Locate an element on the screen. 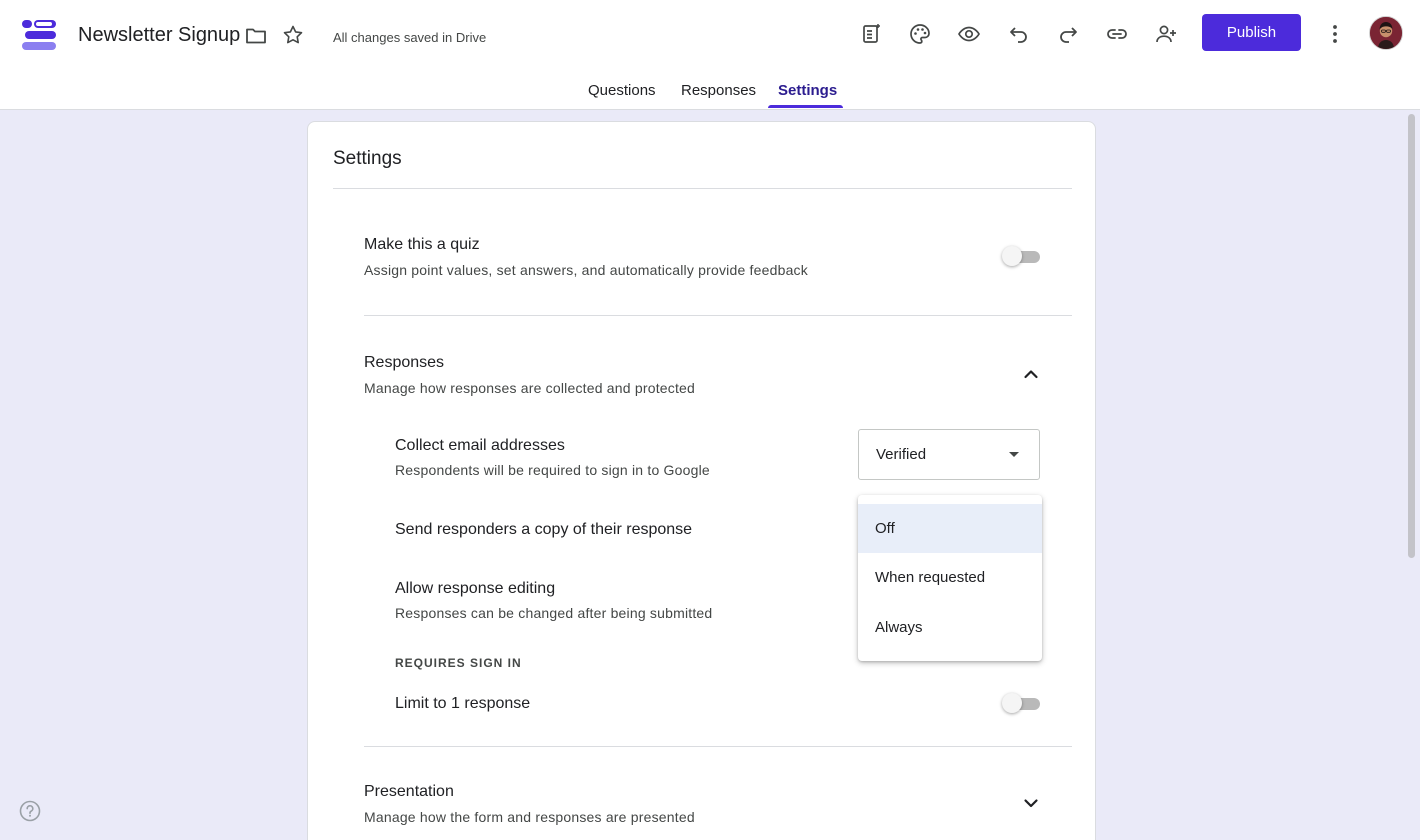  link-icon is located at coordinates (1117, 34).